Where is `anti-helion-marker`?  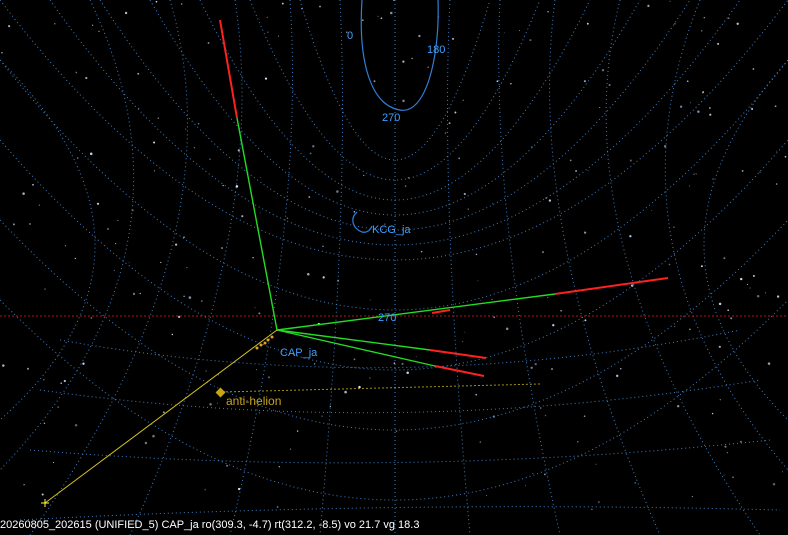 anti-helion-marker is located at coordinates (220, 392).